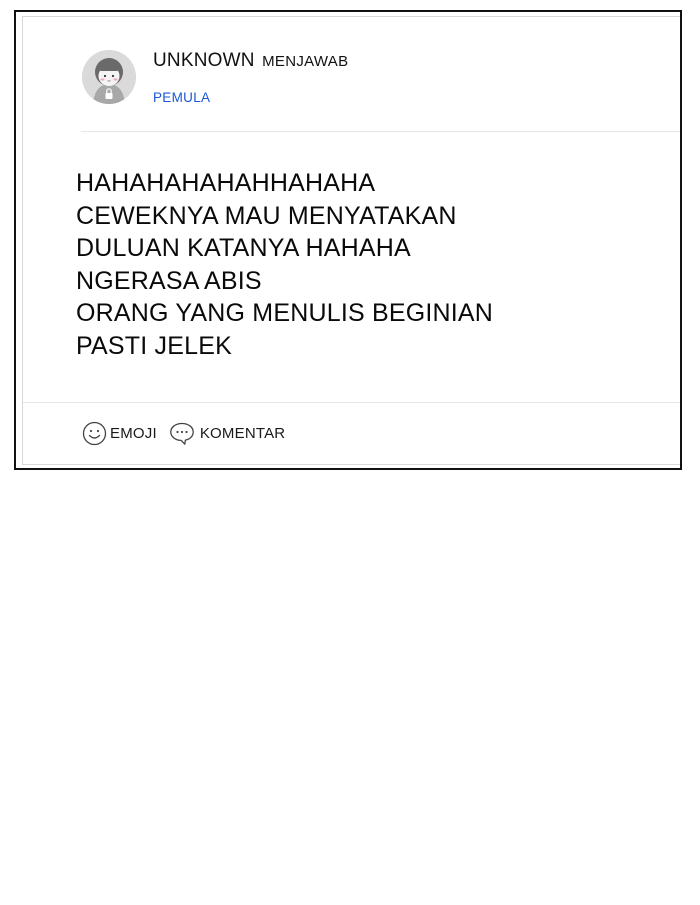 This screenshot has width=700, height=905. I want to click on comment-button-label: KOMENTAR, so click(242, 433).